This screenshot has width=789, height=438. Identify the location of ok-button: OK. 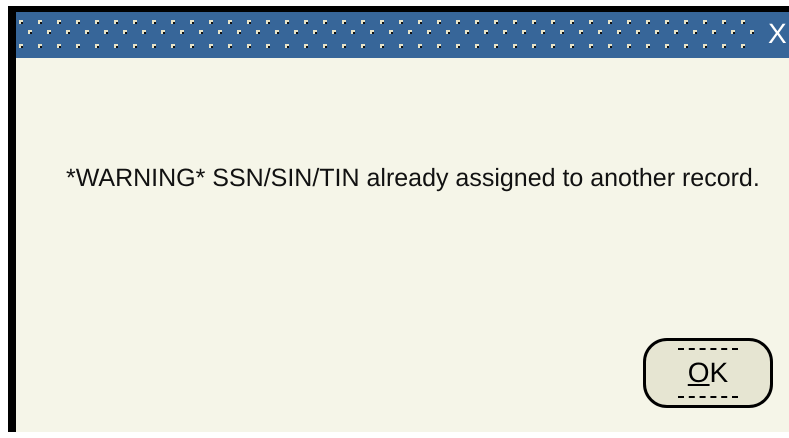
(708, 373).